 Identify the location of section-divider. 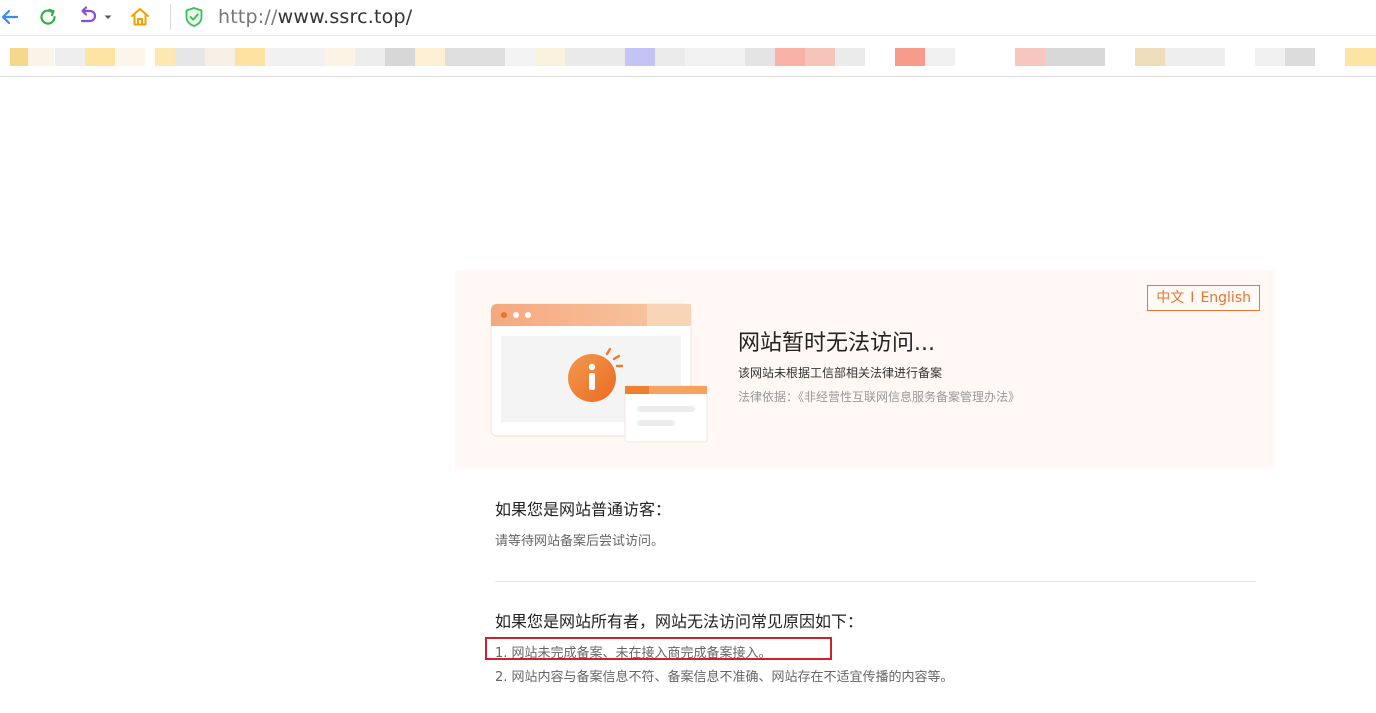
(875, 581).